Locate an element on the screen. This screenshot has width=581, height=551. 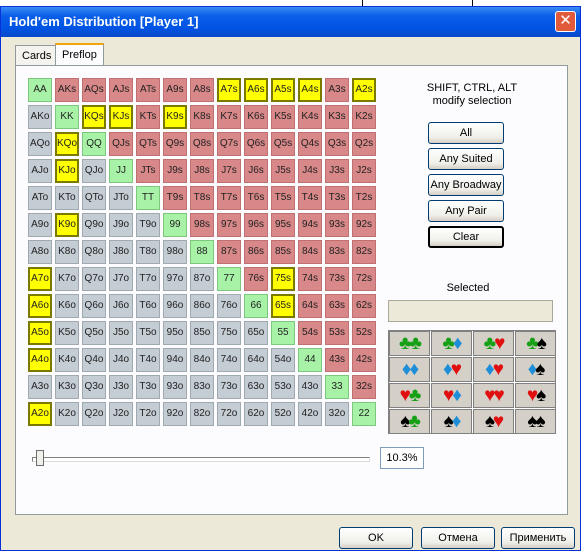
hand-cell-K4s: K4s is located at coordinates (310, 117).